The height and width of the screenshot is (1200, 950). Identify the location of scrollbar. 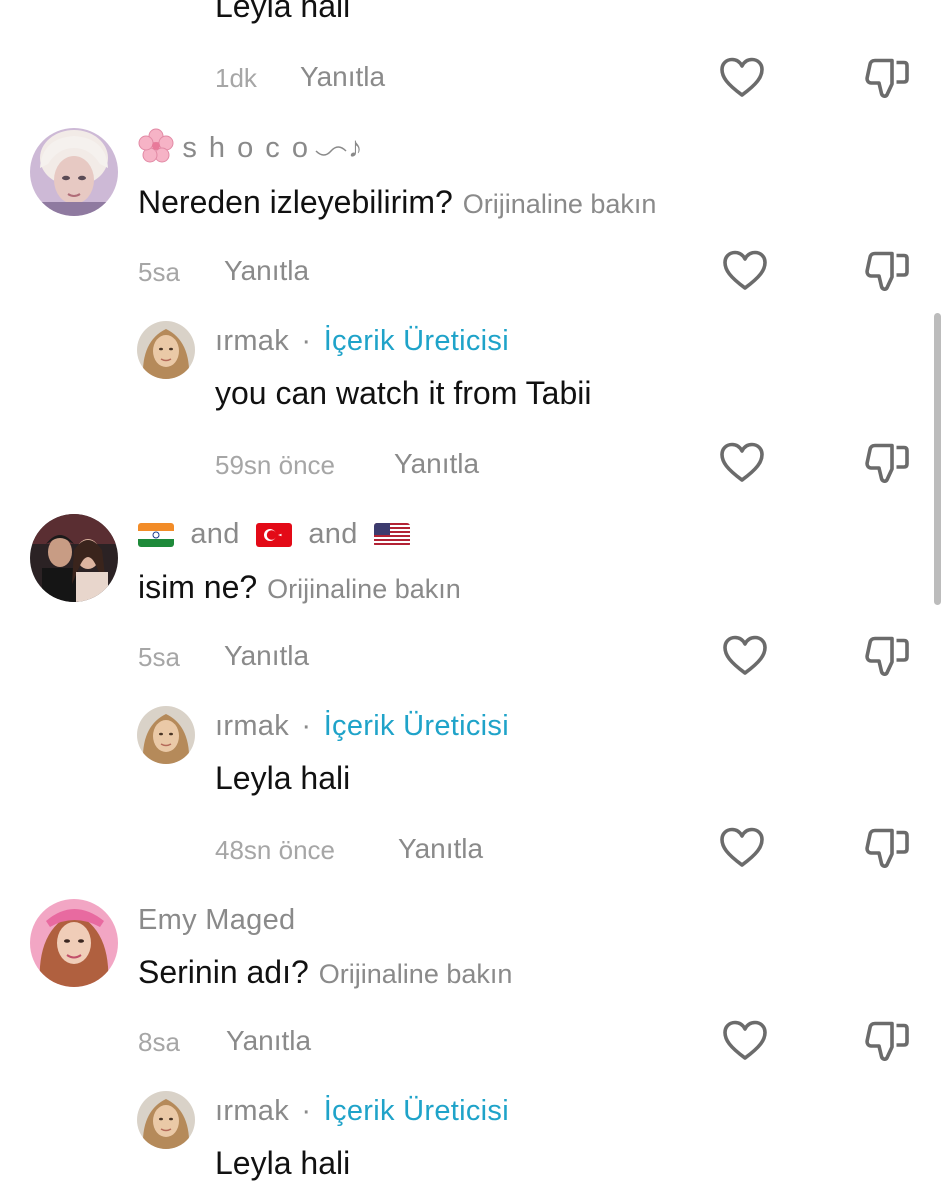
(937, 459).